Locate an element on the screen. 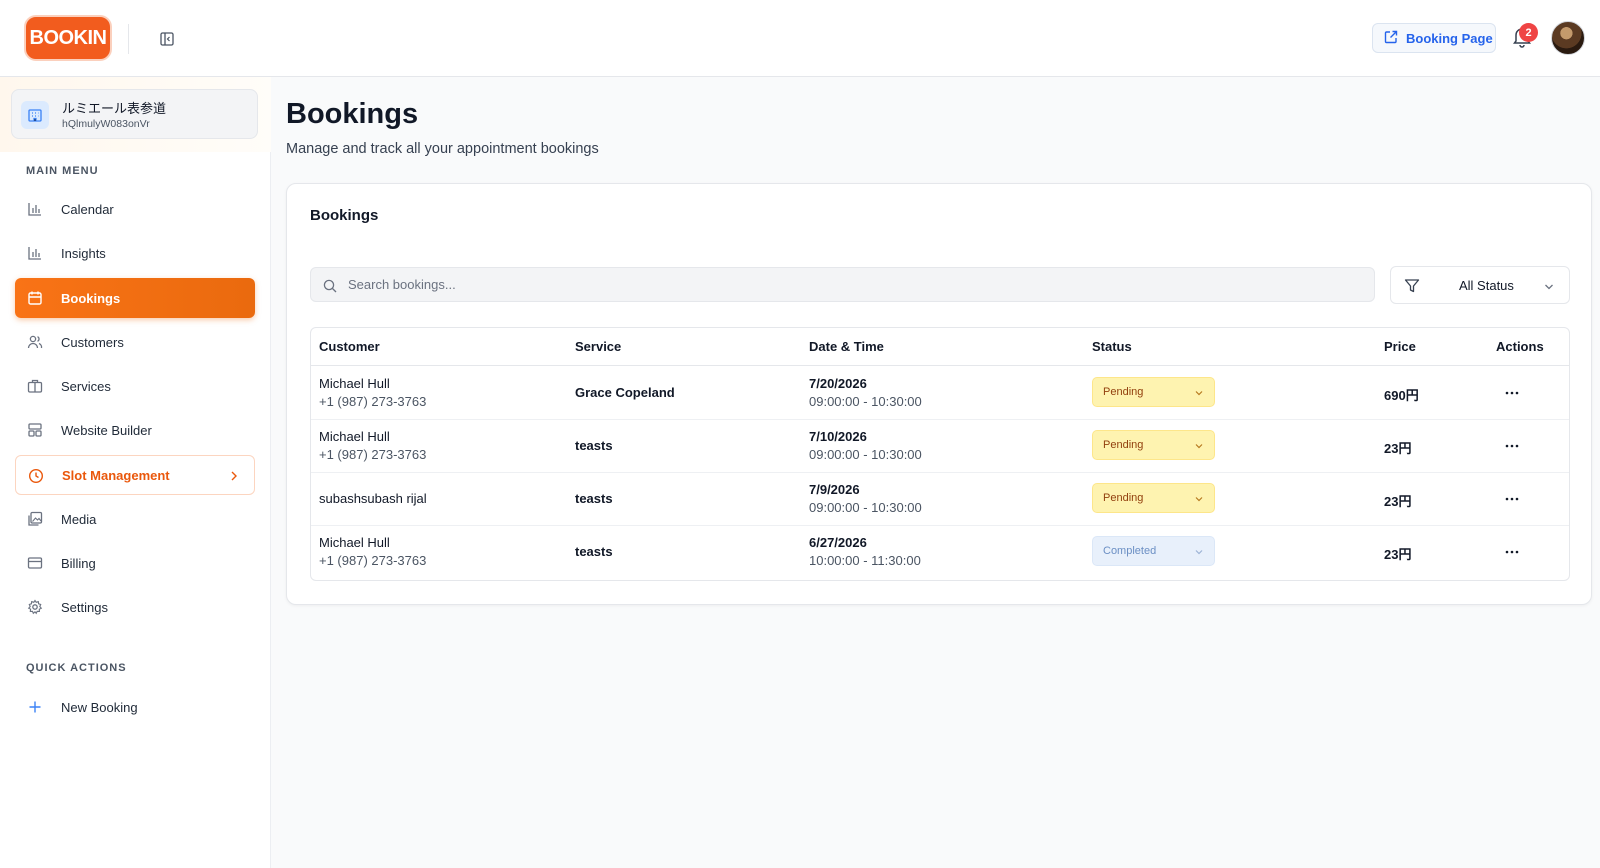  search-input is located at coordinates (858, 284).